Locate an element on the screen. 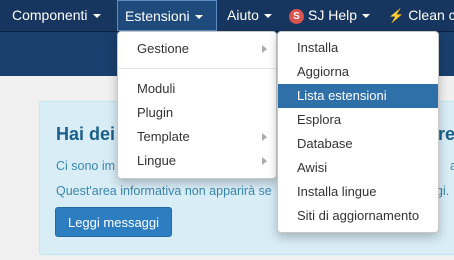 This screenshot has height=260, width=454. nav-aiuto: Aiuto is located at coordinates (249, 15).